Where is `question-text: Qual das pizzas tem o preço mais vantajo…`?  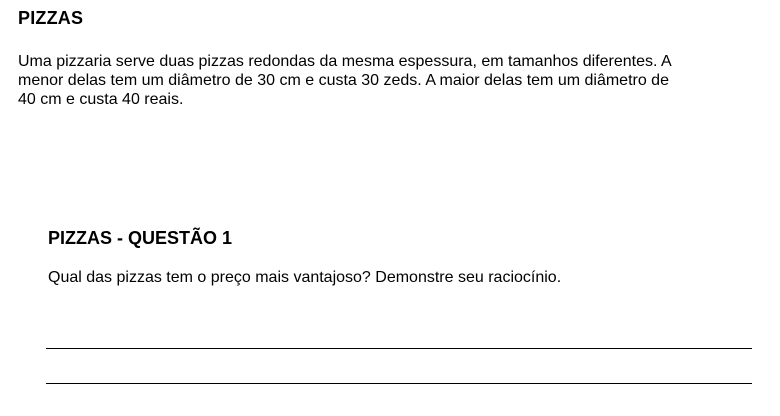 question-text: Qual das pizzas tem o preço mais vantajo… is located at coordinates (305, 277).